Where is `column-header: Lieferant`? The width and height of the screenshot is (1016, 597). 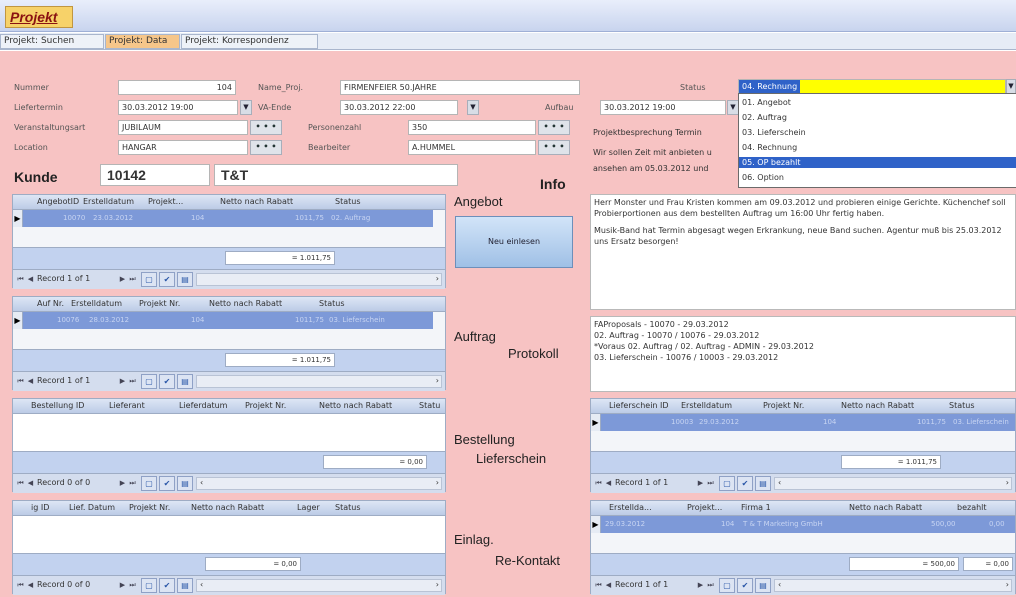 column-header: Lieferant is located at coordinates (127, 405).